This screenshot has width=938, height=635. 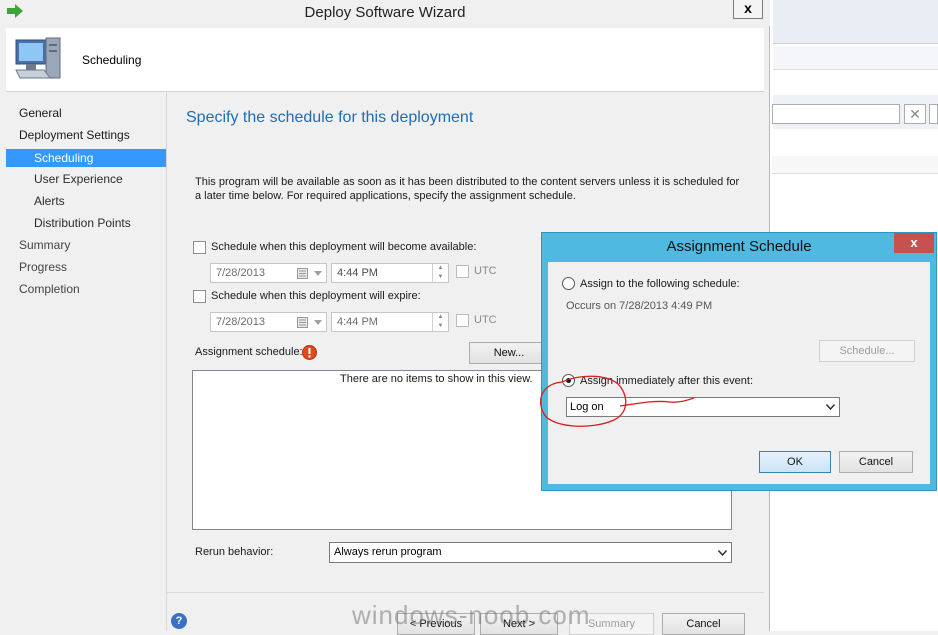 What do you see at coordinates (49, 201) in the screenshot?
I see `nav-item-alerts: Alerts` at bounding box center [49, 201].